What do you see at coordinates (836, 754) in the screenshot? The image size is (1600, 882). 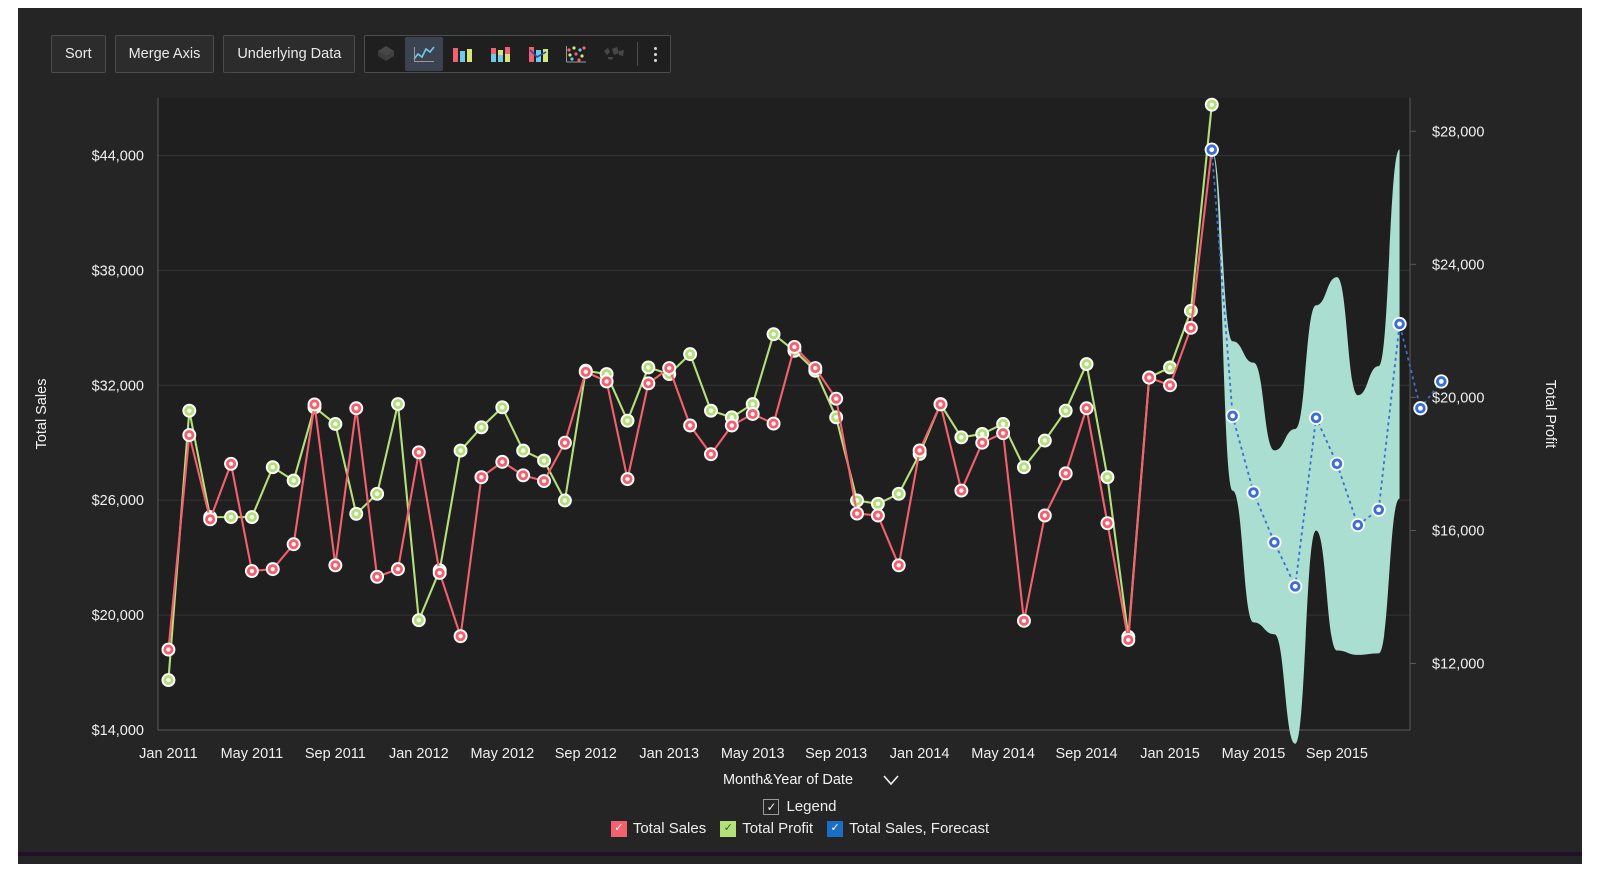 I see `x-axis-tick: Sep 2013` at bounding box center [836, 754].